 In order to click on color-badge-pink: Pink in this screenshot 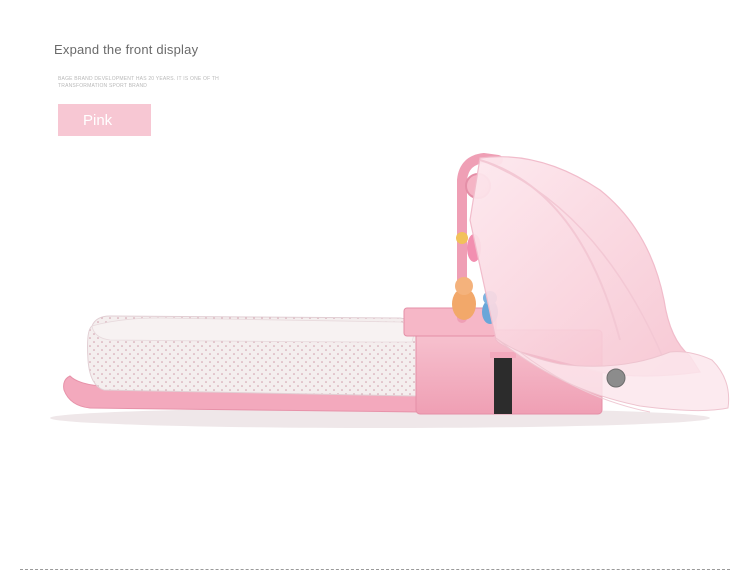, I will do `click(104, 120)`.